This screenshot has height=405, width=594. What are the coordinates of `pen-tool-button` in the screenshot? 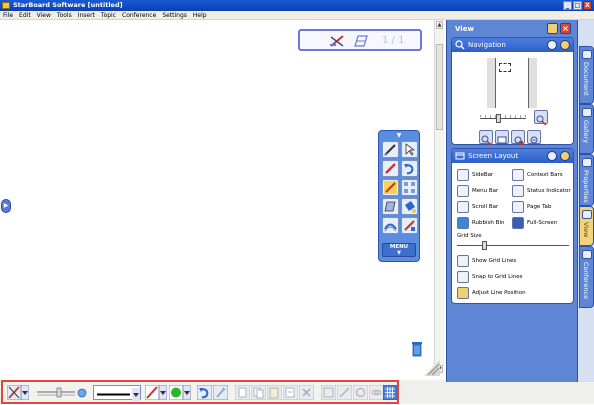 It's located at (390, 149).